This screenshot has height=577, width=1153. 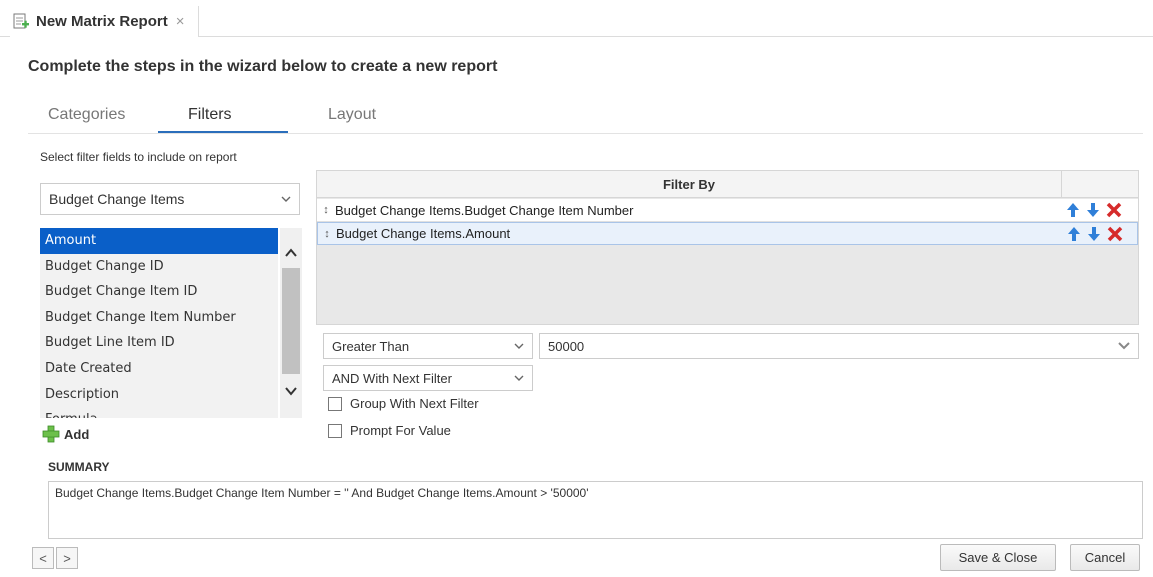 What do you see at coordinates (159, 292) in the screenshot?
I see `list-item: Budget Change Item ID` at bounding box center [159, 292].